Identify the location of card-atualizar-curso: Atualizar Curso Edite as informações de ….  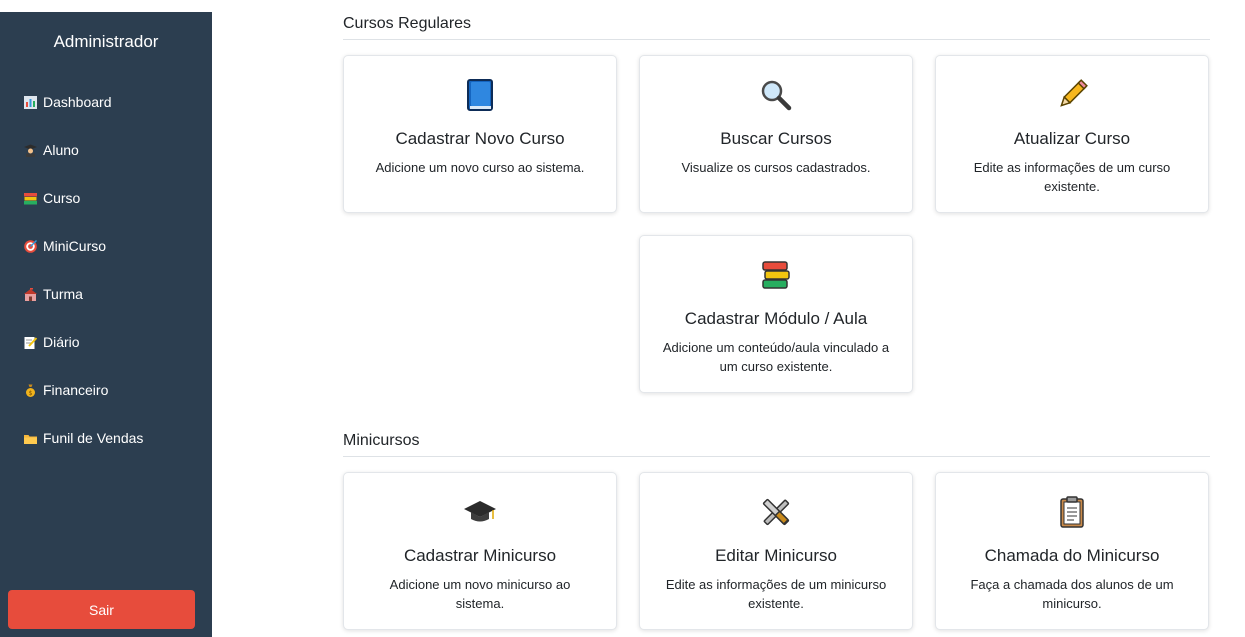
(1072, 134).